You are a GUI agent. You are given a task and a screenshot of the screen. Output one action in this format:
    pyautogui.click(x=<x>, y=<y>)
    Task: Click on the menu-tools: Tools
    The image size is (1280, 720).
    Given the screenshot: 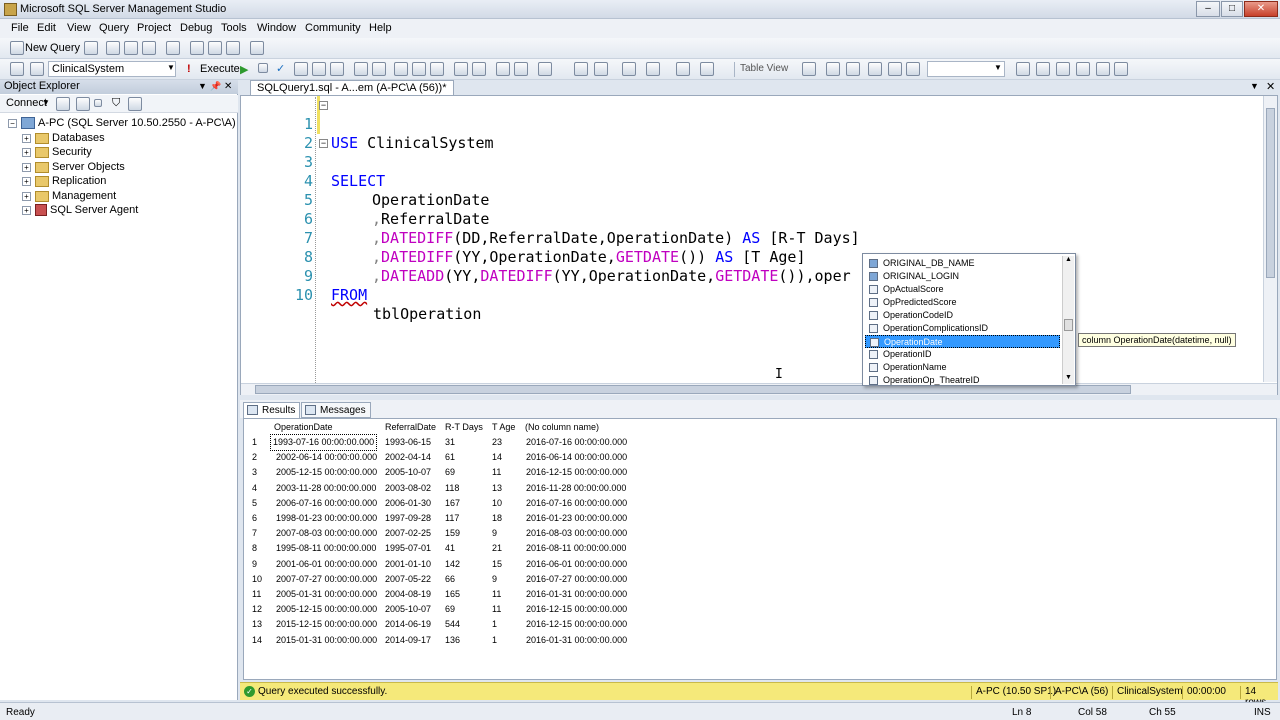 What is the action you would take?
    pyautogui.click(x=234, y=28)
    